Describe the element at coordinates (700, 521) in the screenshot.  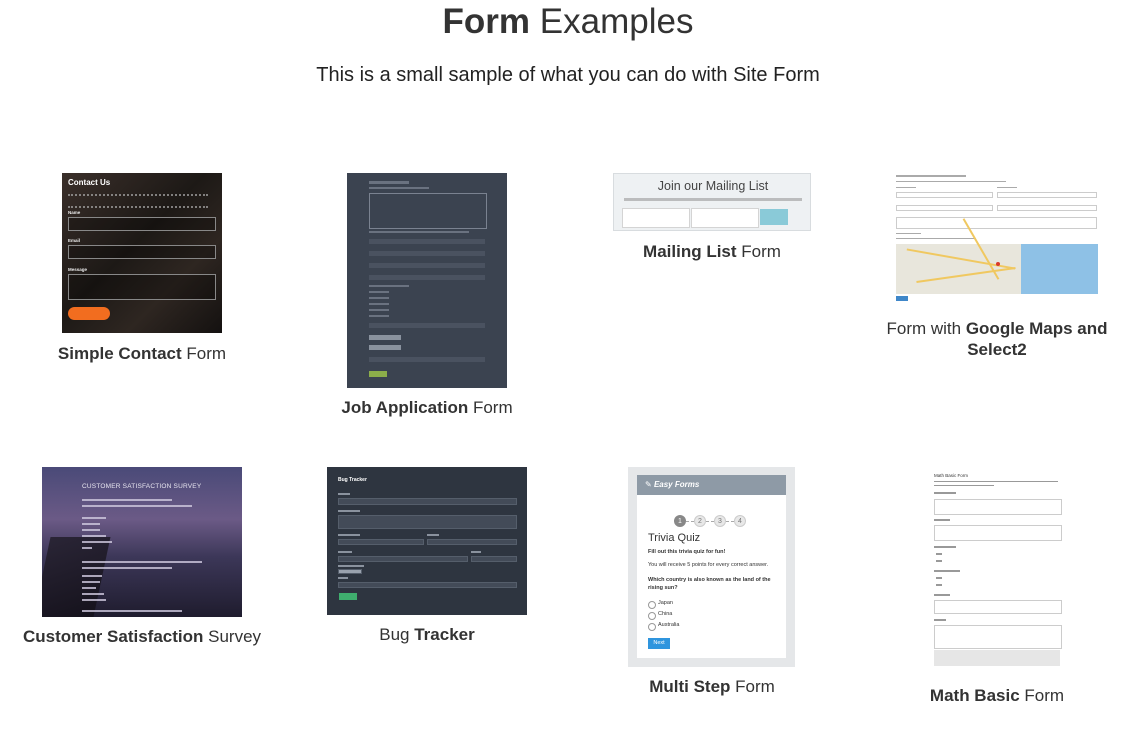
I see `multi-preview-step-2: 2` at that location.